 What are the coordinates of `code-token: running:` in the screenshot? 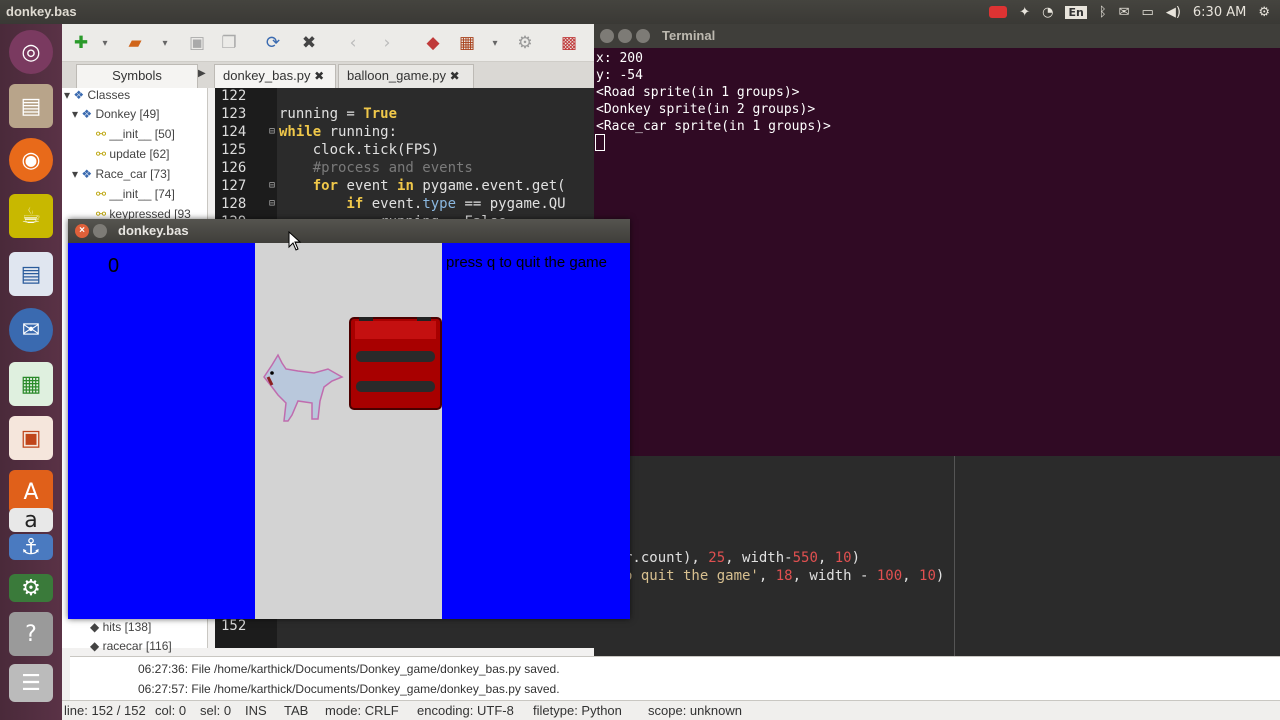 It's located at (359, 132).